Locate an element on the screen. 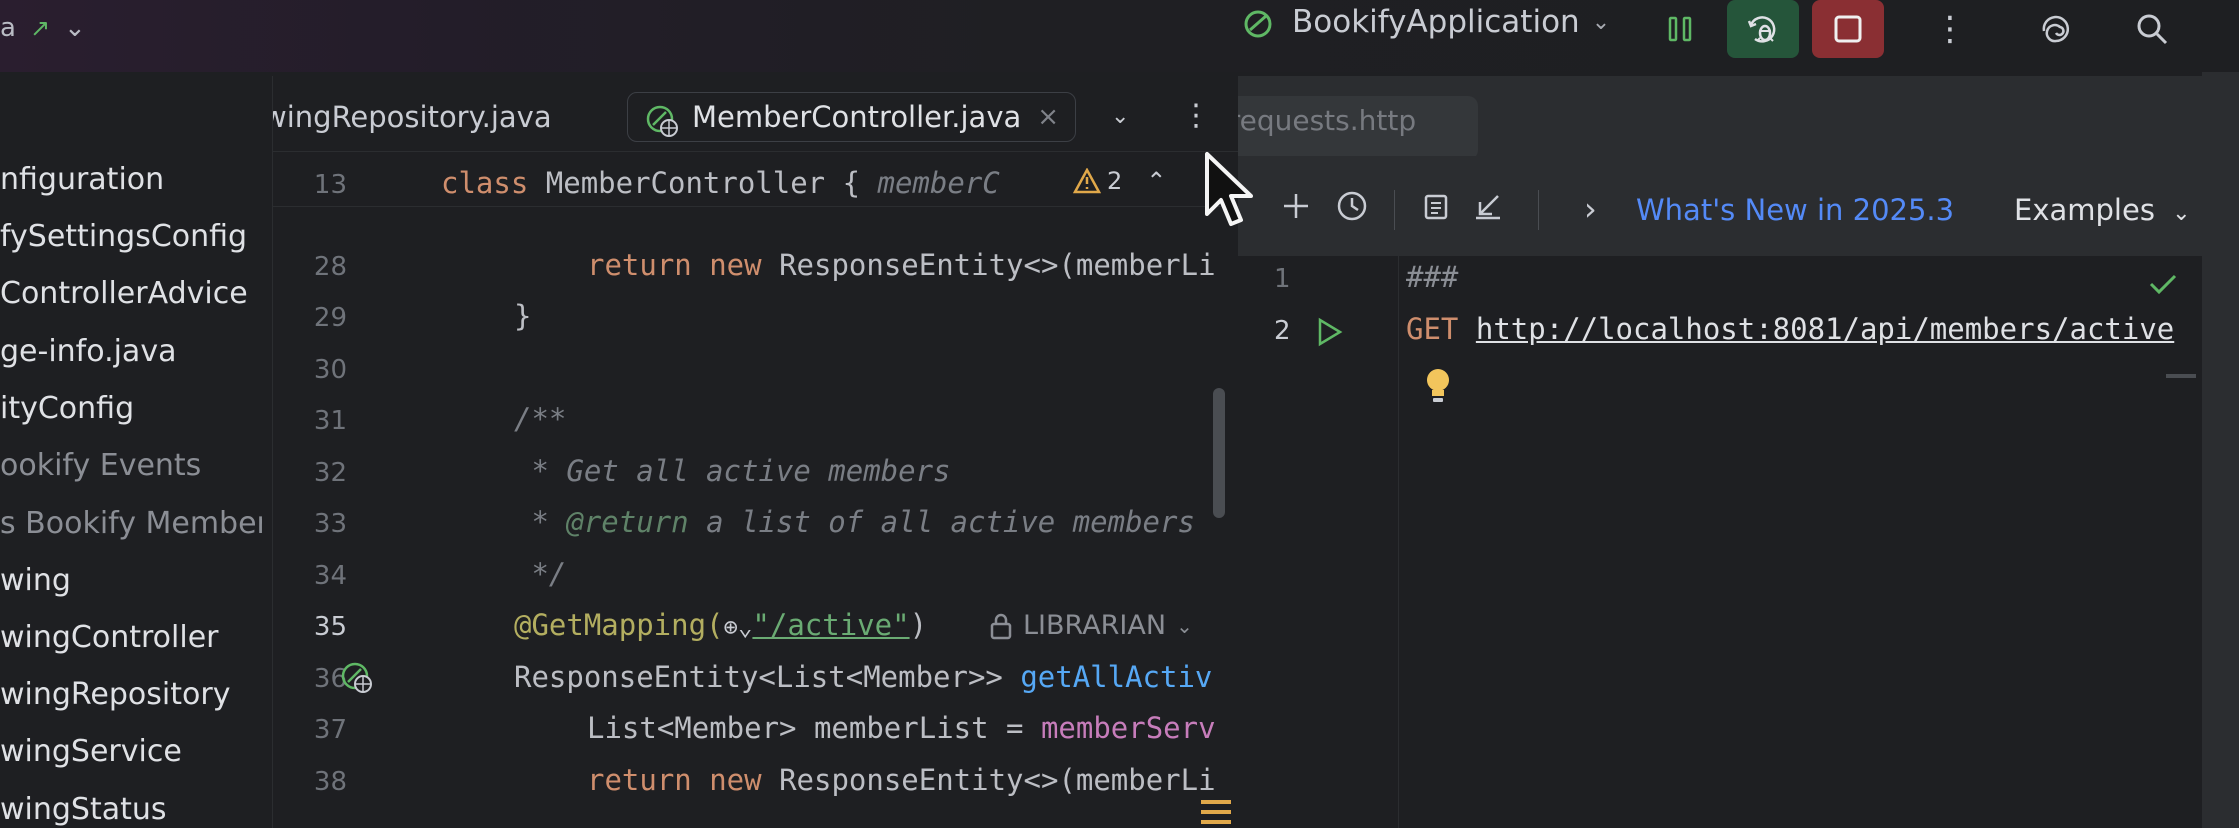 The image size is (2239, 828). mouse-cursor-icon is located at coordinates (1229, 189).